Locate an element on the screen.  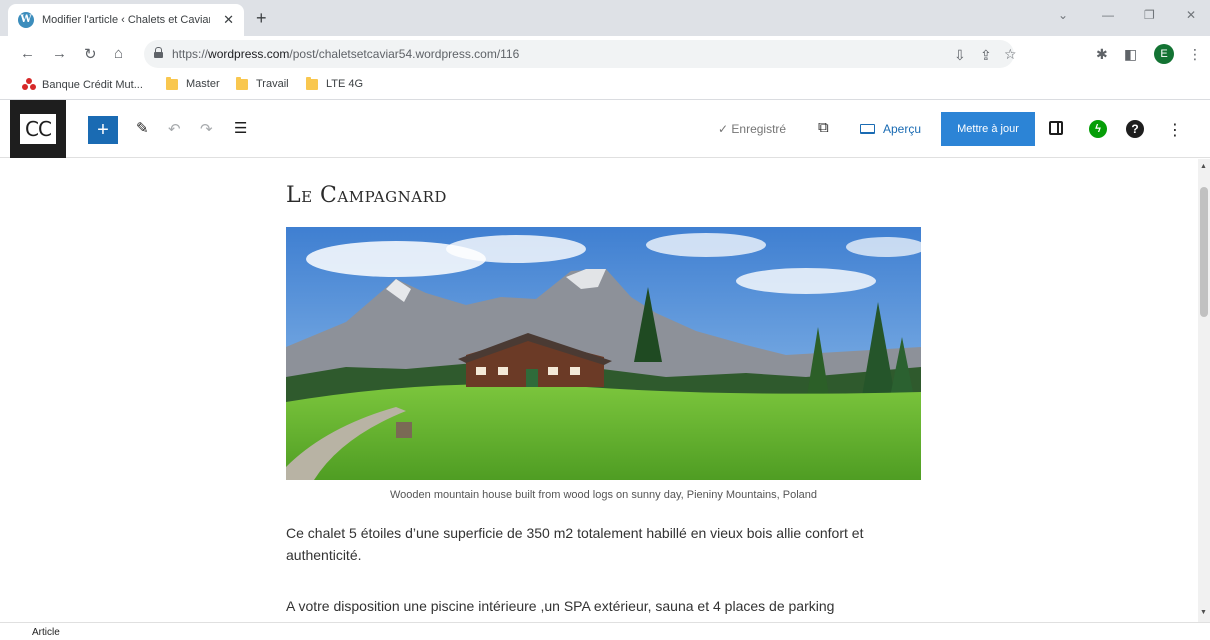
external-link-icon: ⧉ is located at coordinates (823, 127).